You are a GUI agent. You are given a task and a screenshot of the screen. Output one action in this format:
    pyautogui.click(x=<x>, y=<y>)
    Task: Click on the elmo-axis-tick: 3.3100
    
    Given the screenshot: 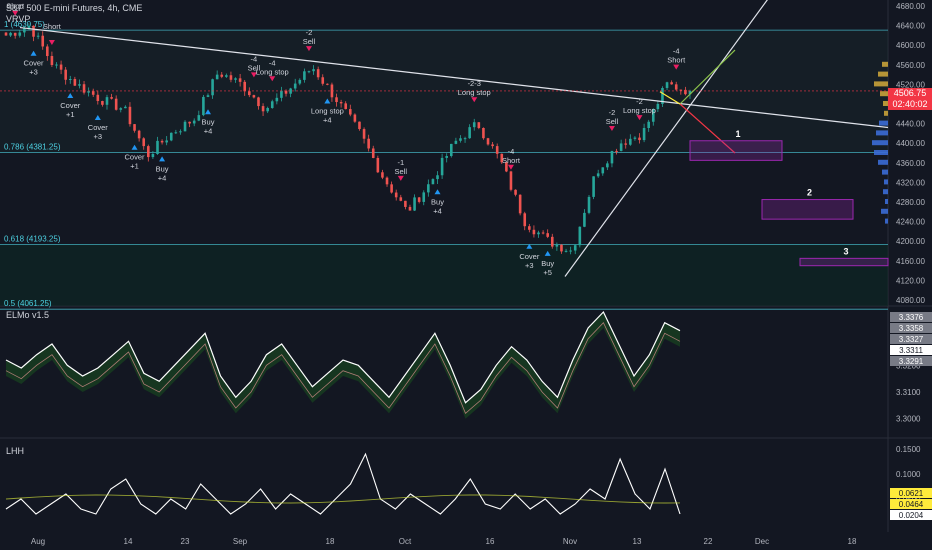 What is the action you would take?
    pyautogui.click(x=908, y=392)
    